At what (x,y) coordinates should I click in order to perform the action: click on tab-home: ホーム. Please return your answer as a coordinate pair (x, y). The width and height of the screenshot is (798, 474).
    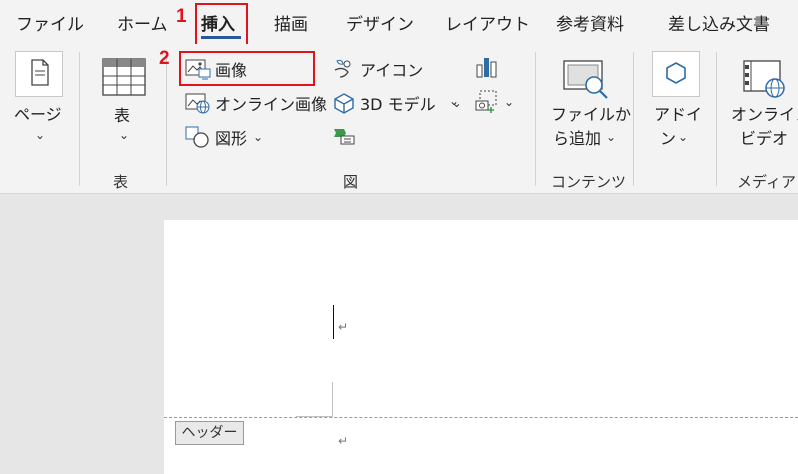
    Looking at the image, I should click on (142, 22).